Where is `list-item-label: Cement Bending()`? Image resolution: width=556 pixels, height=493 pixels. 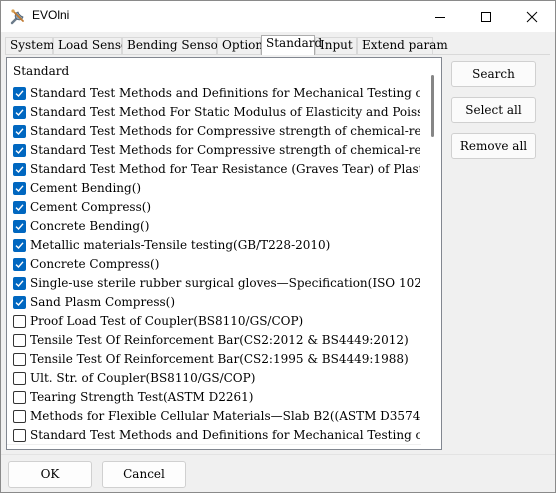
list-item-label: Cement Bending() is located at coordinates (86, 188).